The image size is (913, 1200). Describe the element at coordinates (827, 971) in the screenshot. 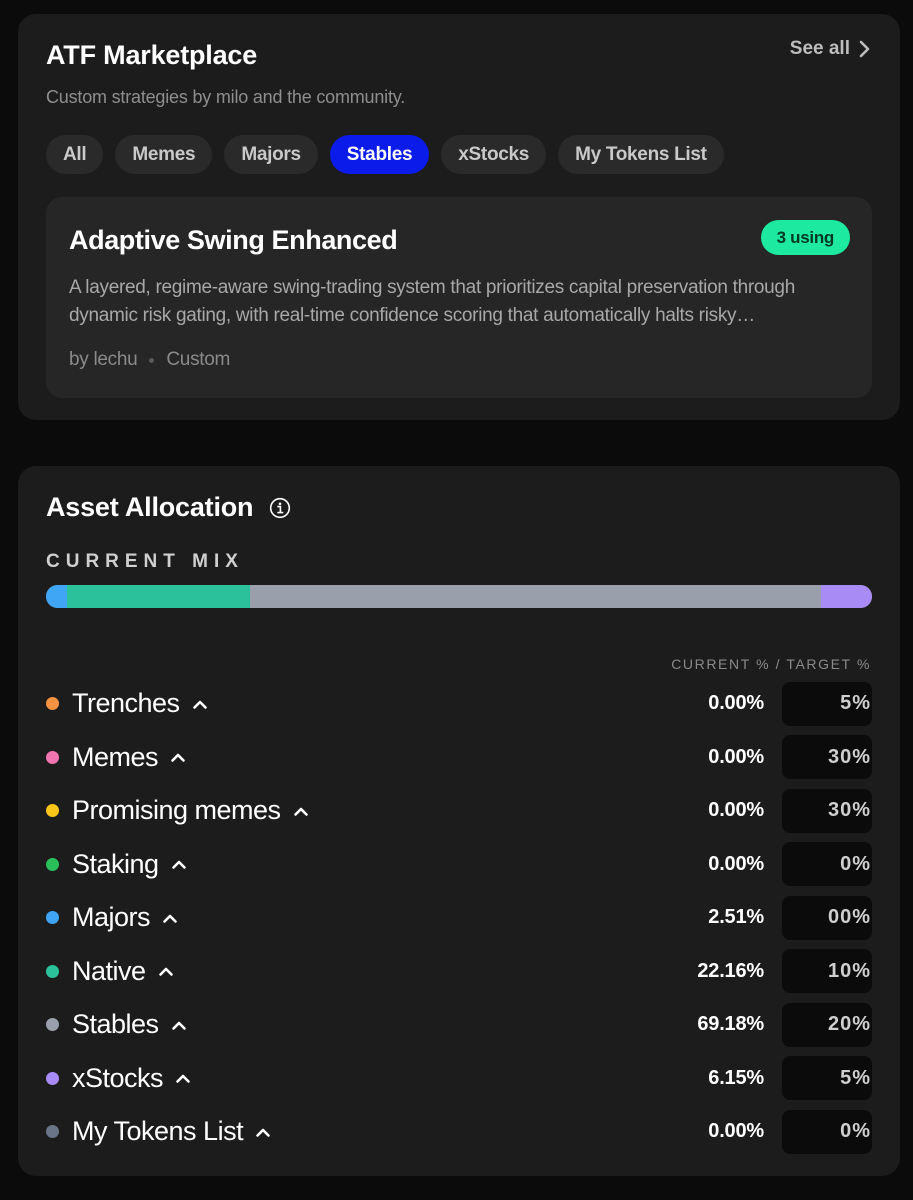

I see `target-percent-field: 10%` at that location.